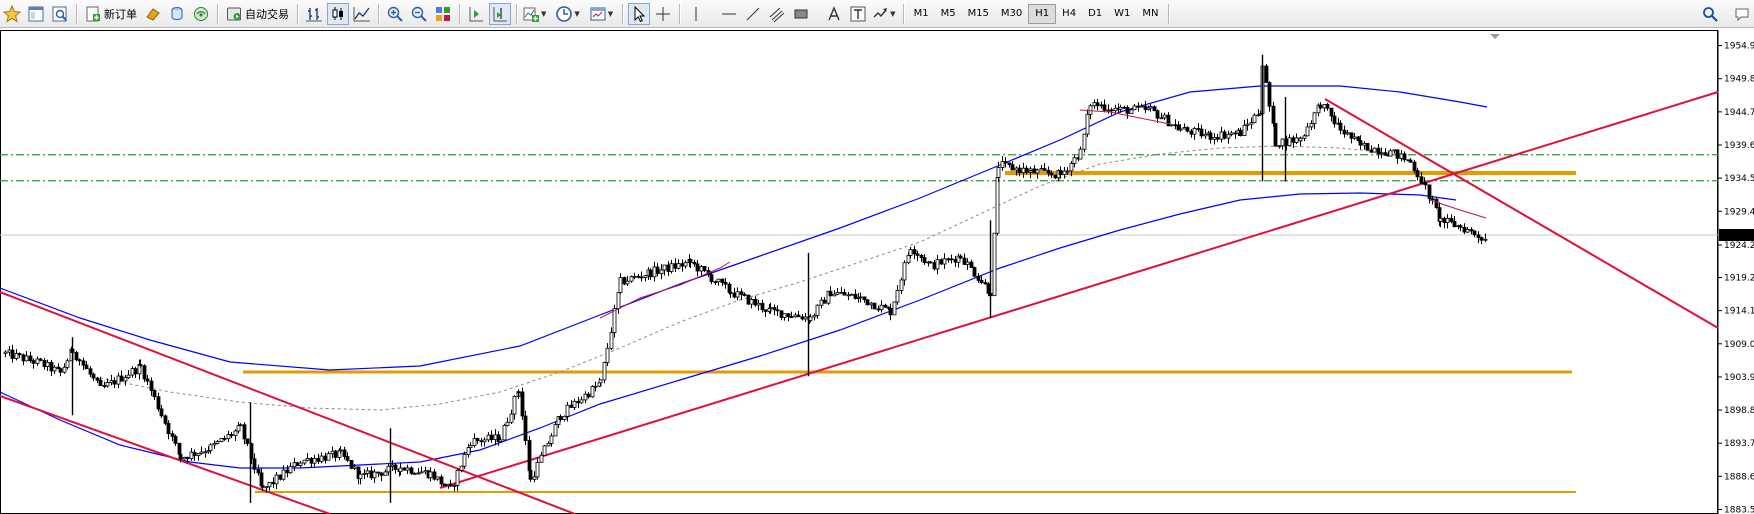  Describe the element at coordinates (663, 14) in the screenshot. I see `crosshair-icon` at that location.